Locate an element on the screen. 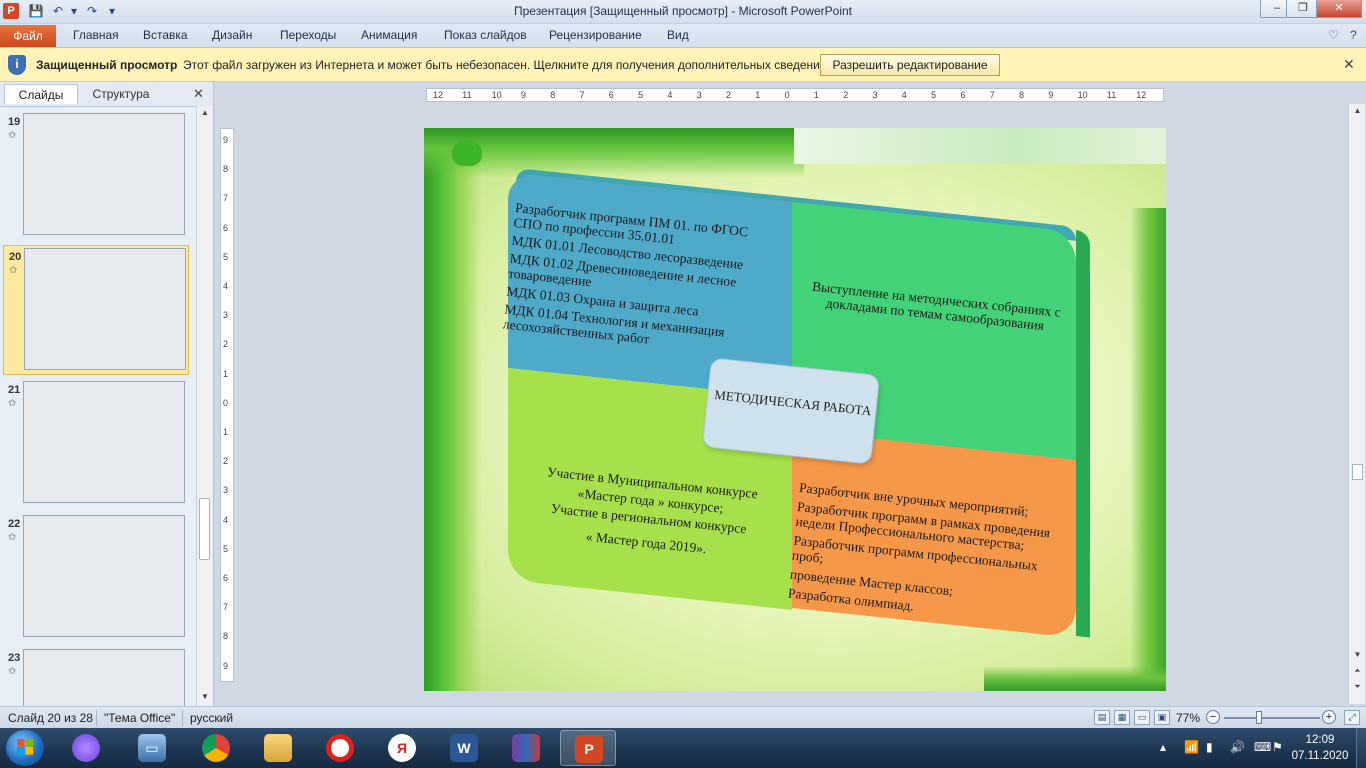 The width and height of the screenshot is (1366, 768). enable-editing-button: Разрешить редактирование is located at coordinates (910, 65).